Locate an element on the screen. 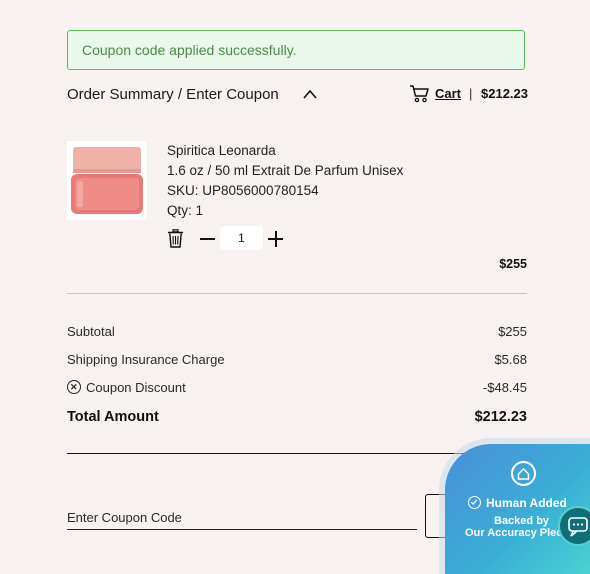 This screenshot has height=574, width=590. subtotal-value: $255 is located at coordinates (512, 332).